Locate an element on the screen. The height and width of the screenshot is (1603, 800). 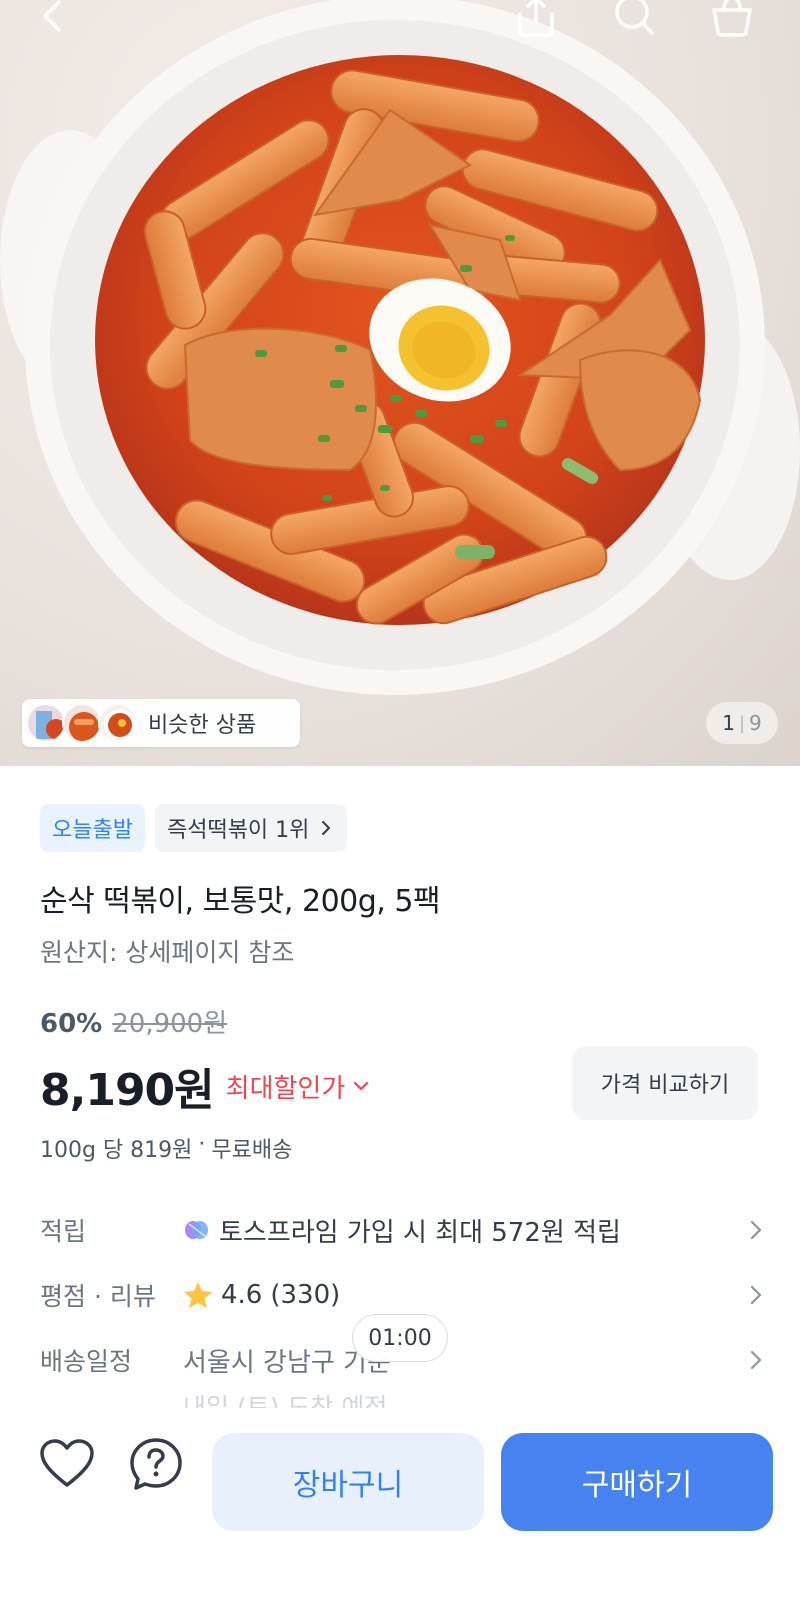
sale-price: 8,190원 is located at coordinates (127, 1090).